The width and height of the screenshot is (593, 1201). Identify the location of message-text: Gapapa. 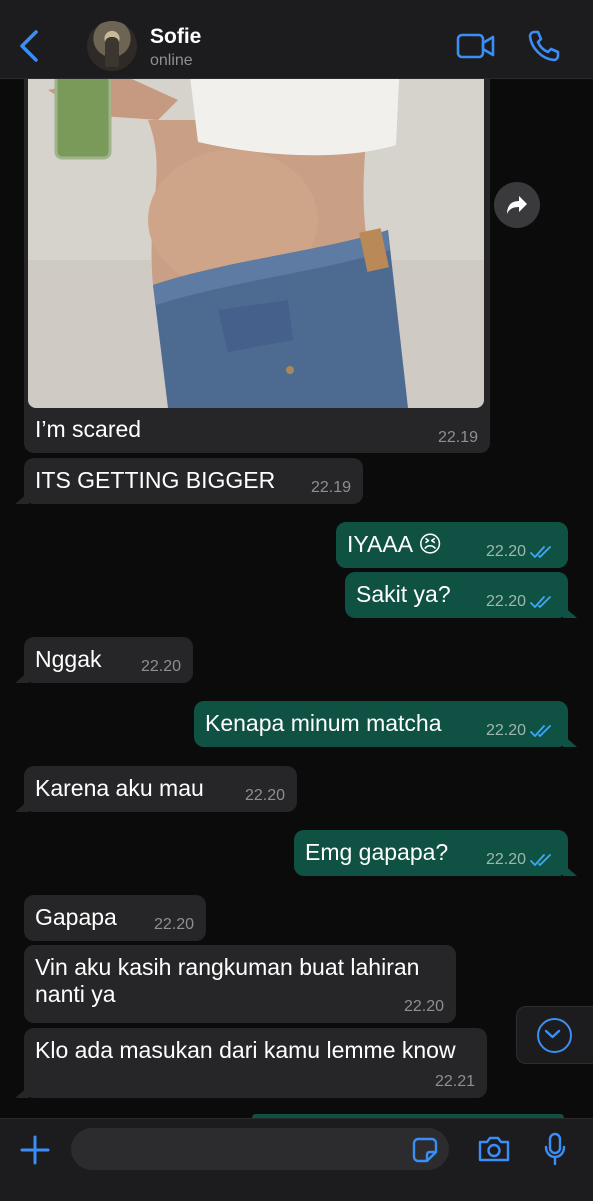
(76, 917).